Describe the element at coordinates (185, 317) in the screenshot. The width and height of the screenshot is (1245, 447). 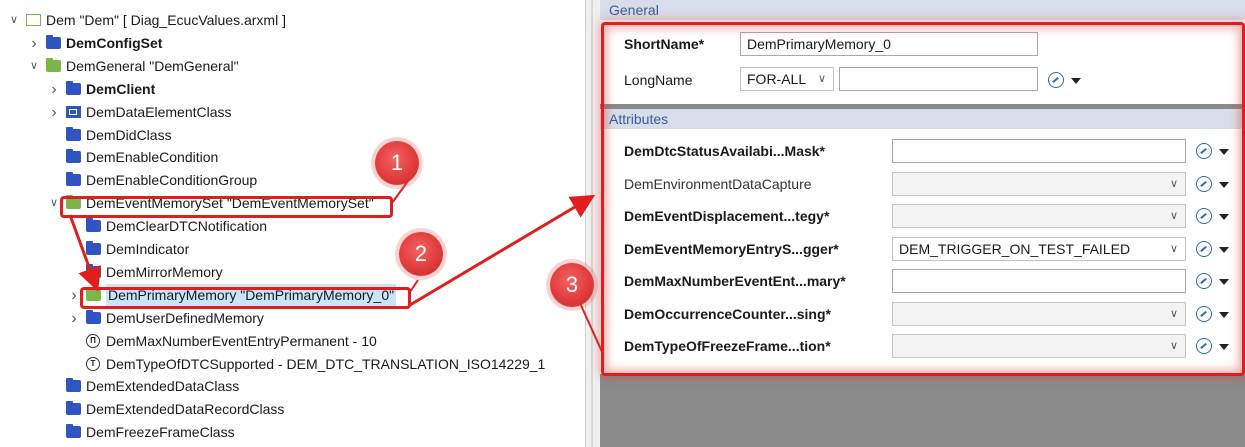
I see `tree-item-label: DemUserDefinedMemory` at that location.